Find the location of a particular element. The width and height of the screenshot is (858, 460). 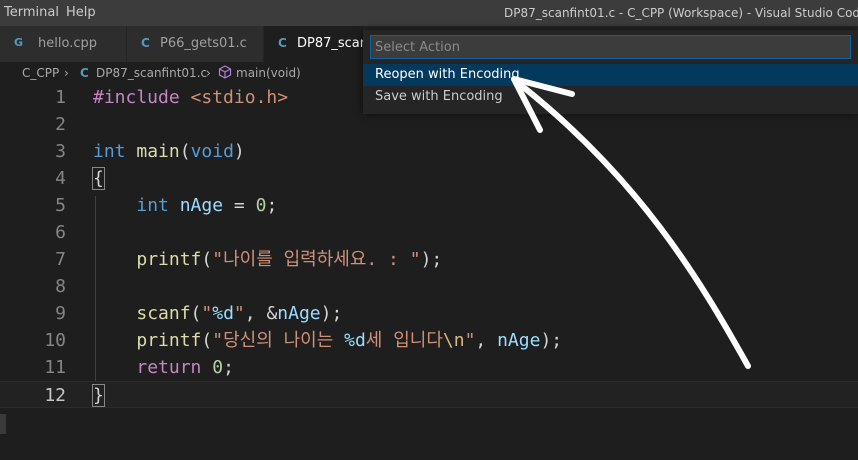

token-escape: \n is located at coordinates (453, 340).